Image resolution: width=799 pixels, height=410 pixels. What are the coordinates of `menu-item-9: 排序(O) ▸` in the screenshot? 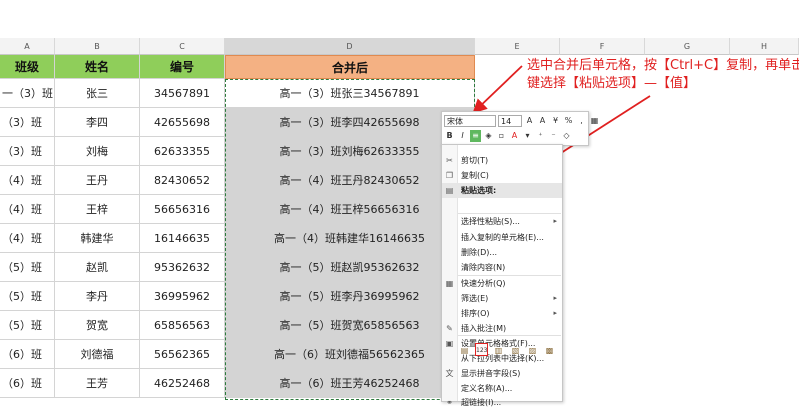 It's located at (502, 313).